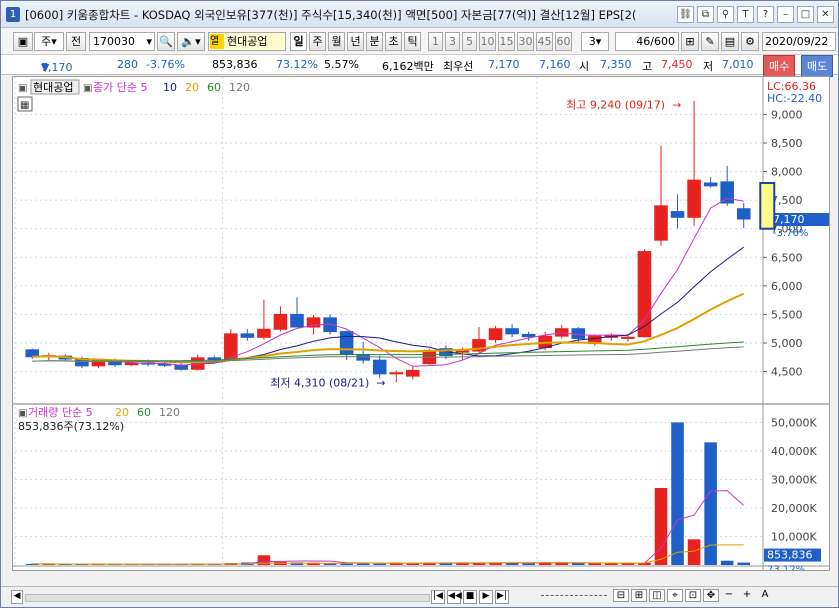 This screenshot has width=839, height=608. Describe the element at coordinates (725, 14) in the screenshot. I see `pin-icon: ⚲` at that location.